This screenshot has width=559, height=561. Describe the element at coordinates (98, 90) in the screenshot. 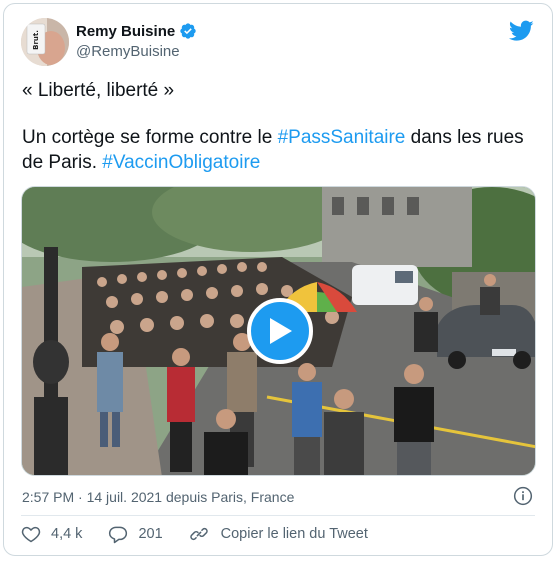

I see `tweet-line-1: « Liberté, liberté »` at that location.